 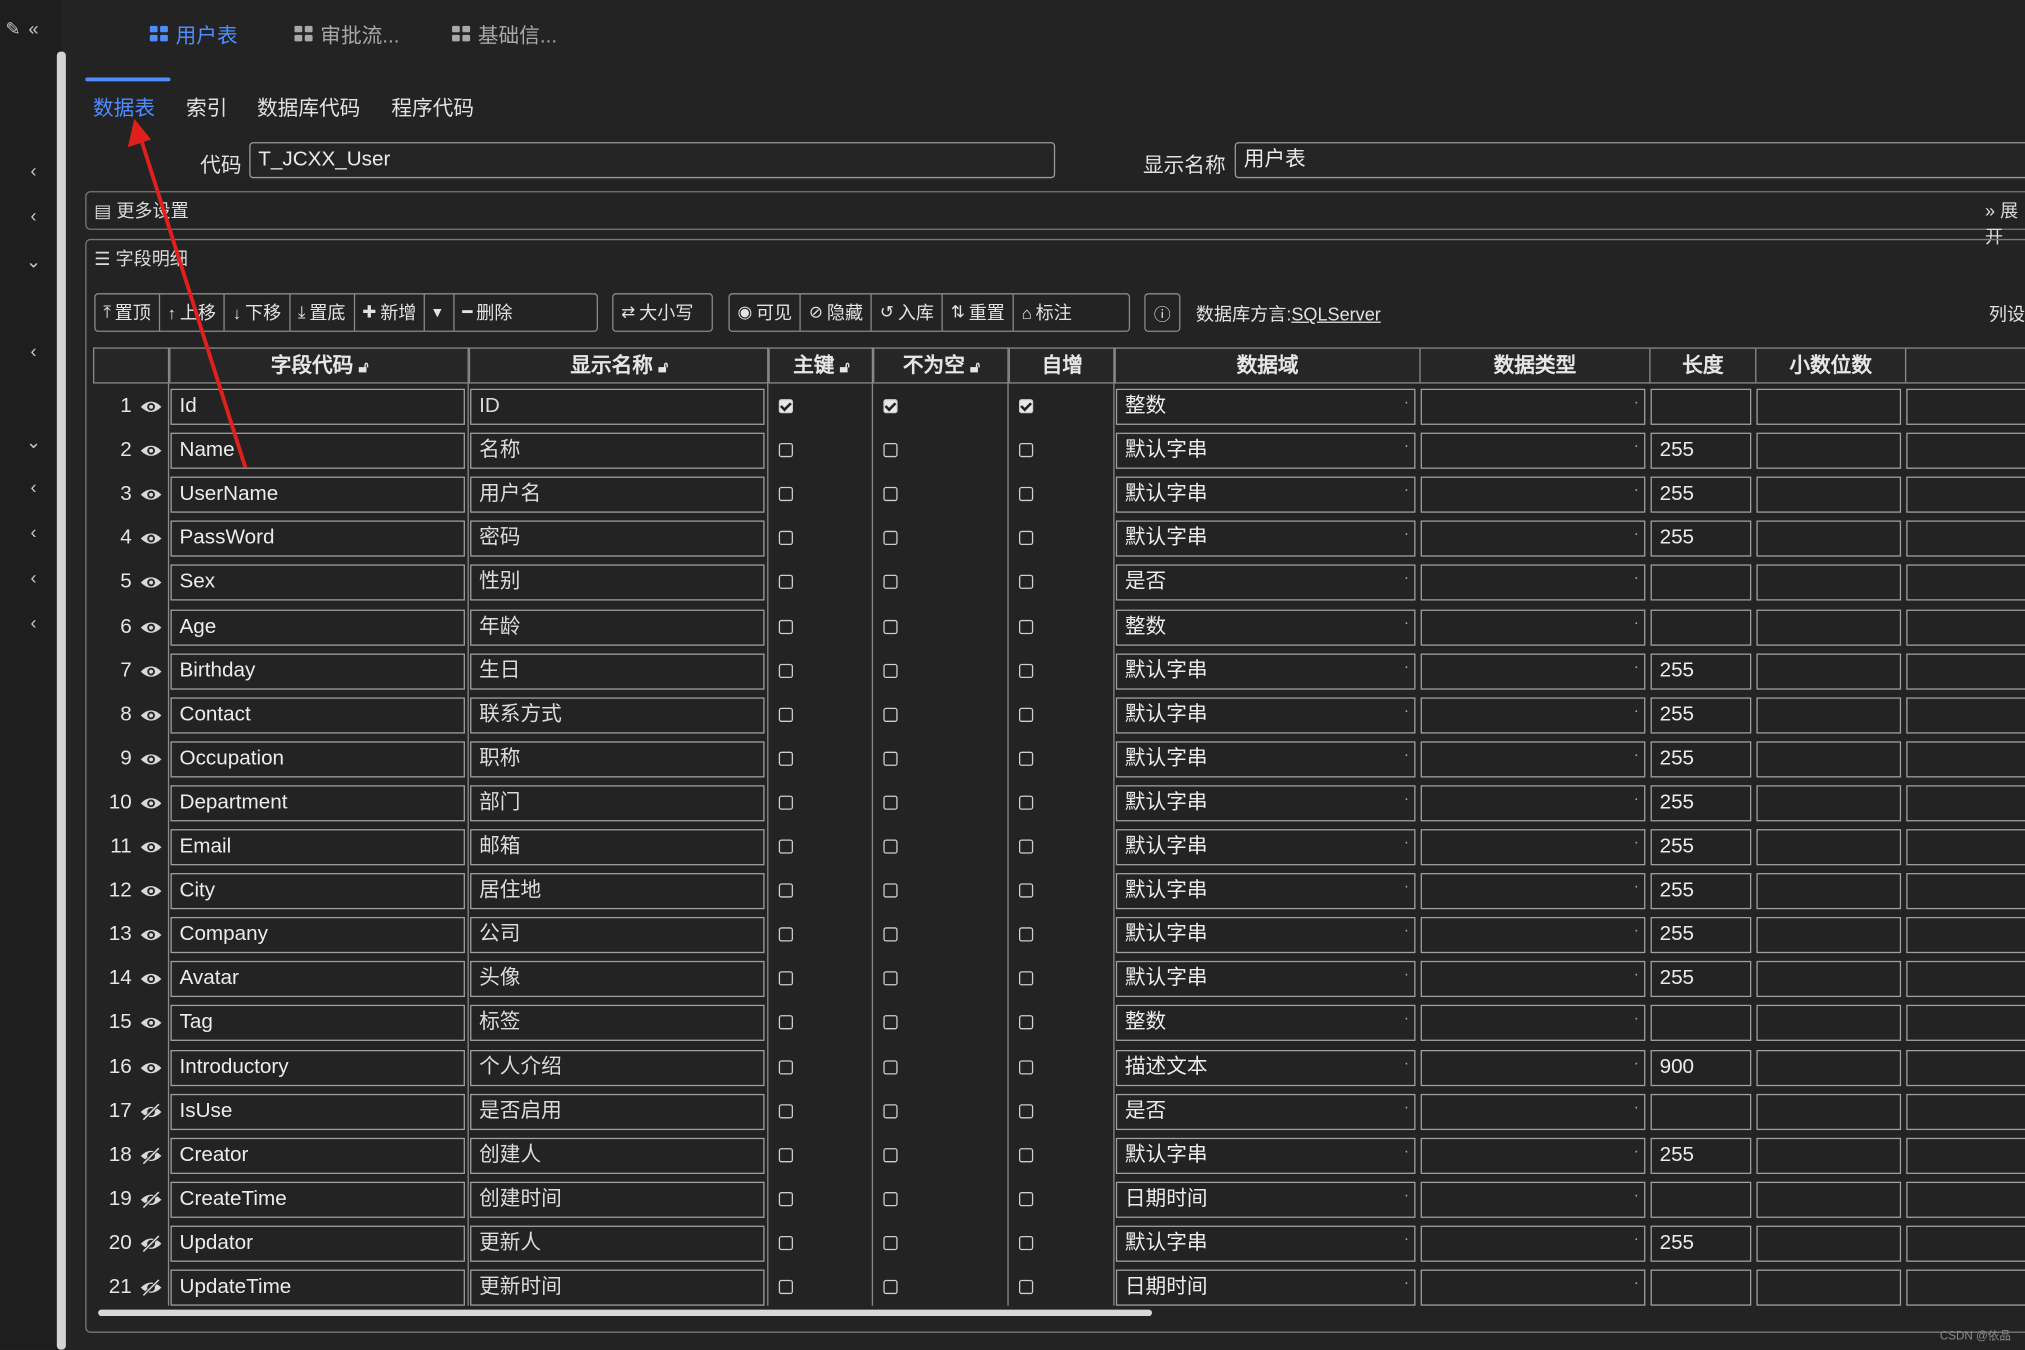 I want to click on data-domain-select: 整数, so click(x=1265, y=1023).